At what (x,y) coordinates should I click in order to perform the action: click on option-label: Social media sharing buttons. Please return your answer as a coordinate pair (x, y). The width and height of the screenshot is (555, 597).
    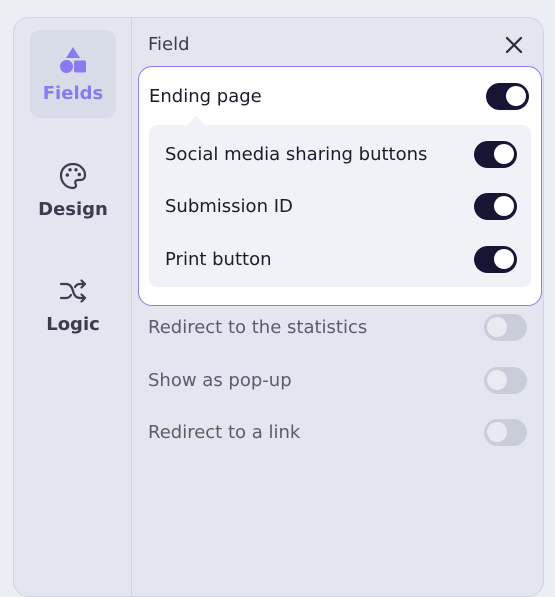
    Looking at the image, I should click on (296, 154).